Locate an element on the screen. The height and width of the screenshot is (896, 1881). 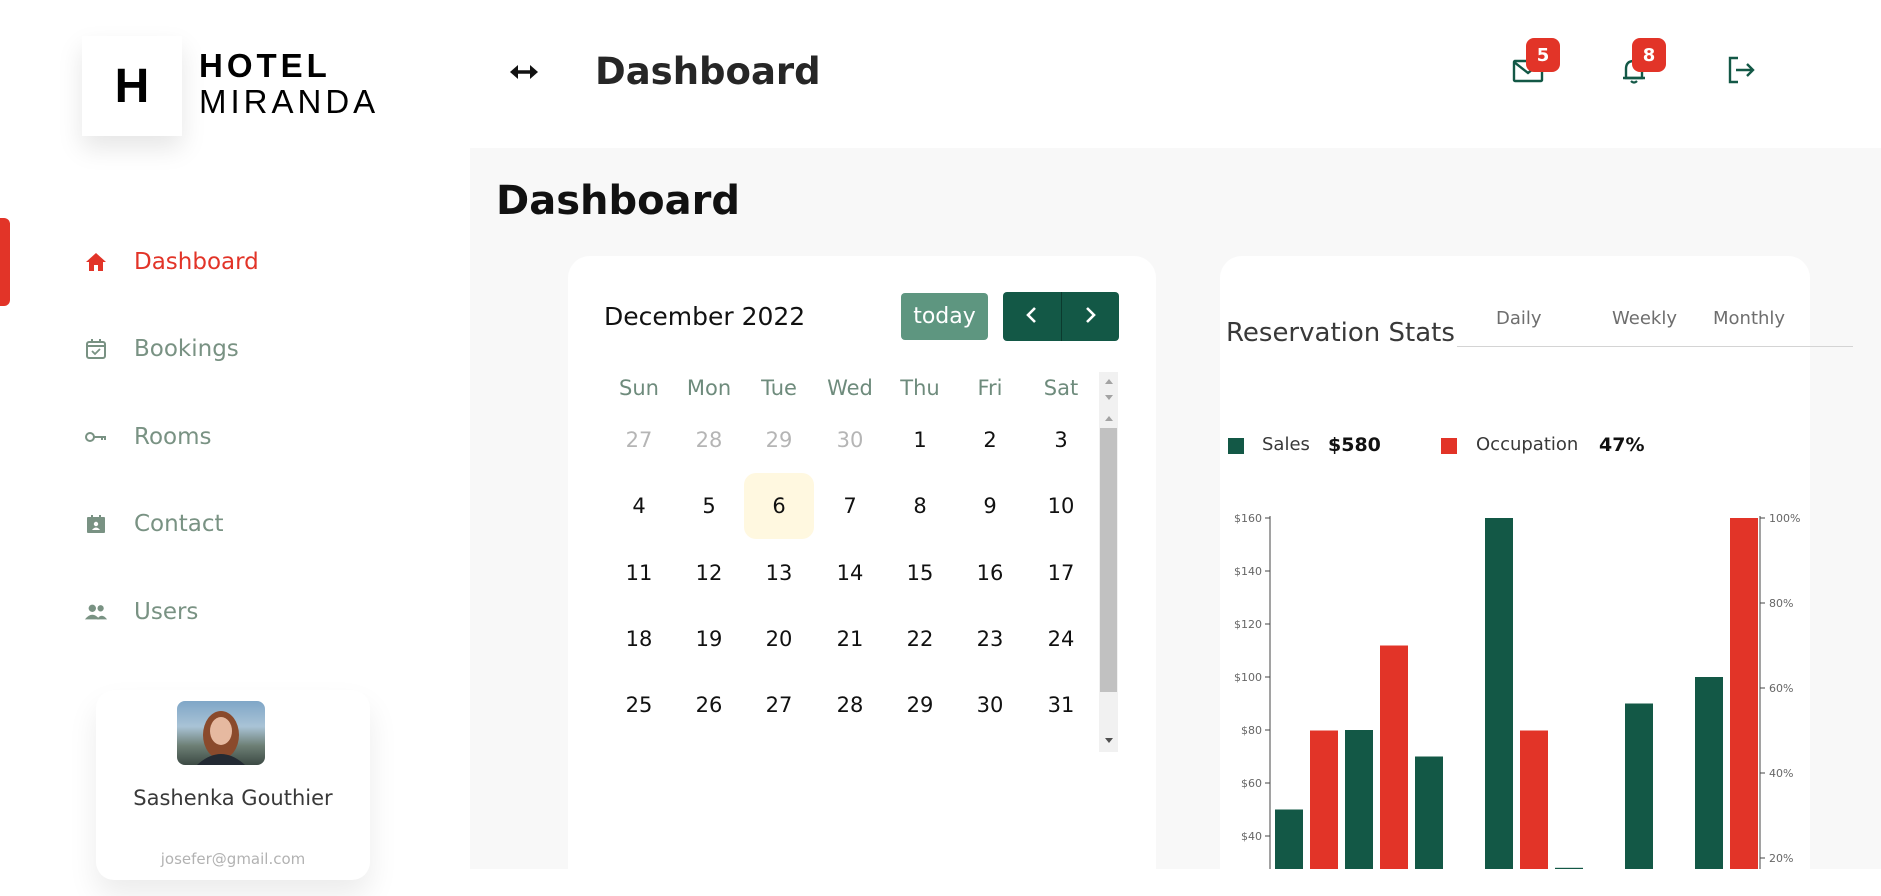
calendar-day: 23 is located at coordinates (990, 639).